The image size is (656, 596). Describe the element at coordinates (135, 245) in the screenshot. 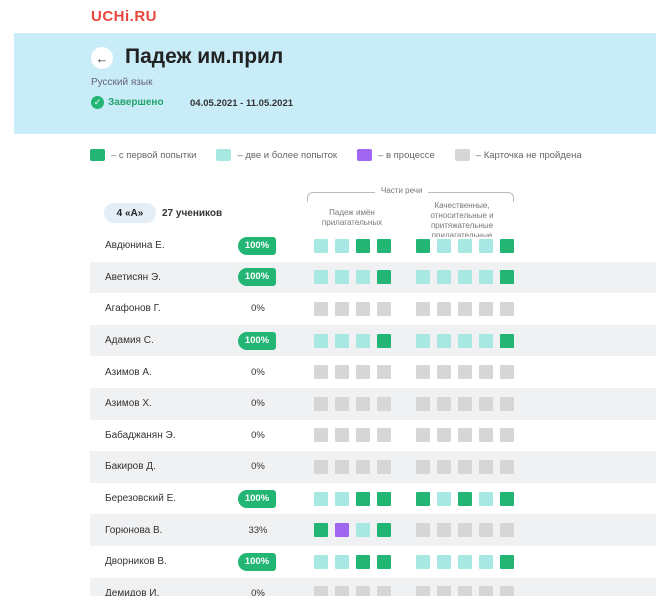

I see `student-name: Авдюнина Е.` at that location.